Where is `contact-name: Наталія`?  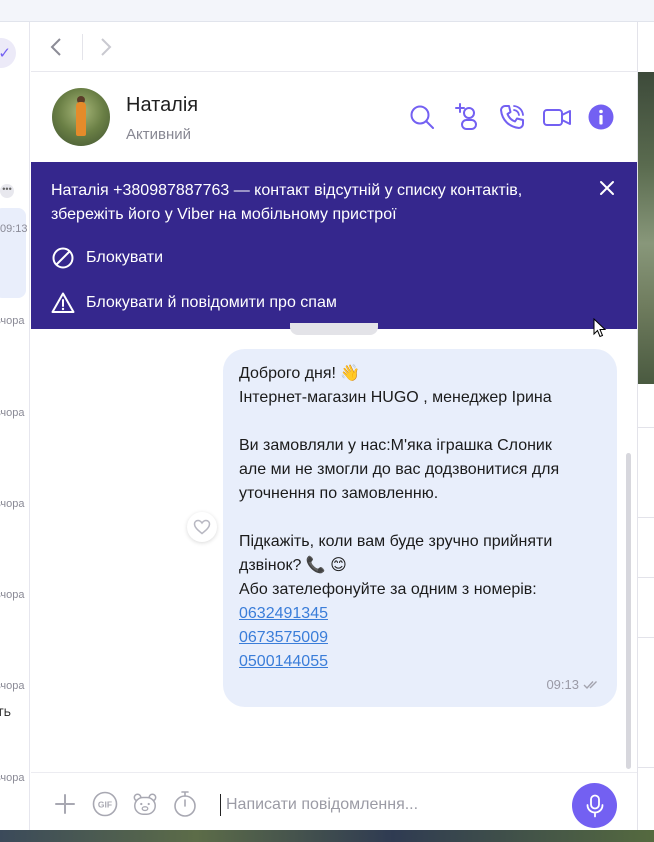
contact-name: Наталія is located at coordinates (162, 105).